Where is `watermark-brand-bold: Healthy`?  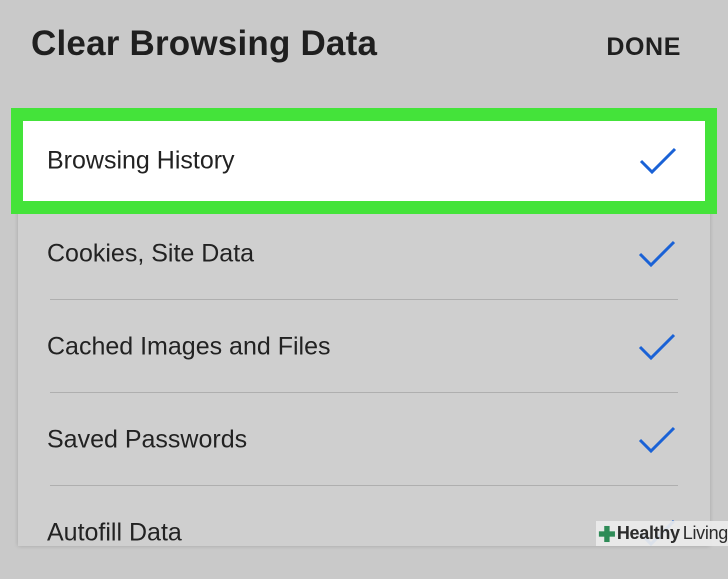
watermark-brand-bold: Healthy is located at coordinates (648, 533).